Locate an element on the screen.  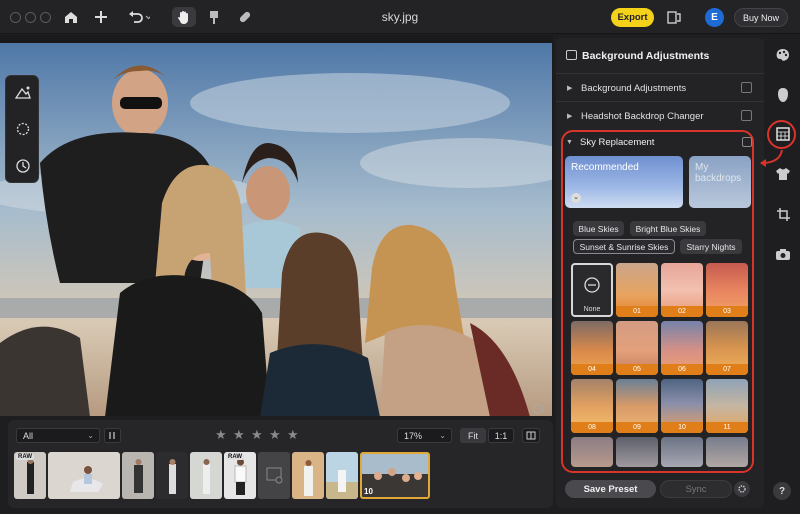
tile-label: 07 is located at coordinates (727, 369).